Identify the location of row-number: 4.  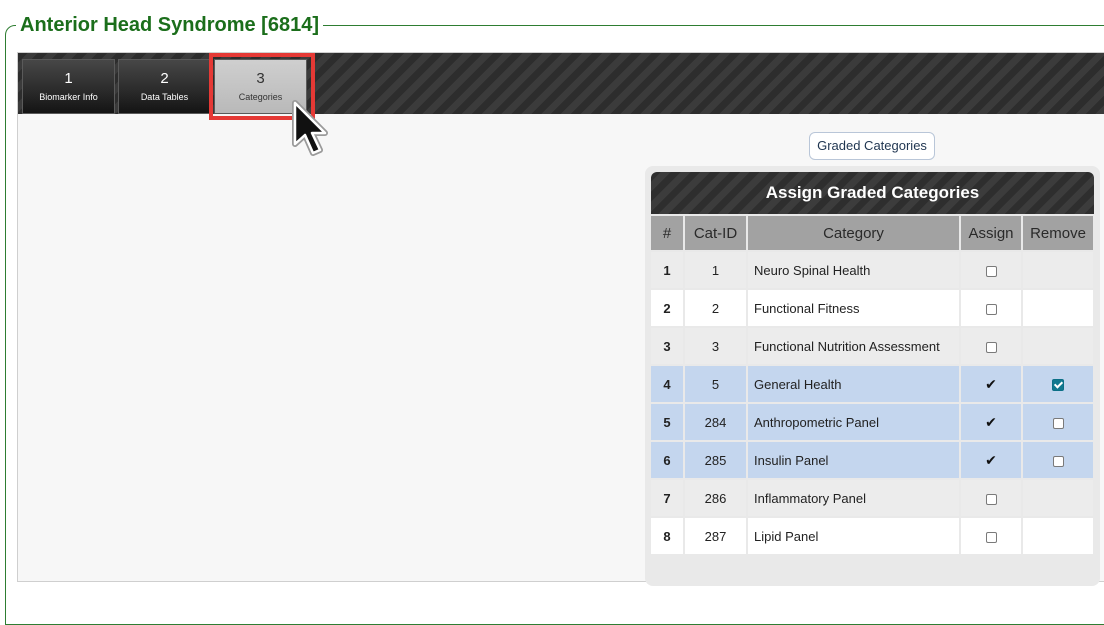
(667, 384).